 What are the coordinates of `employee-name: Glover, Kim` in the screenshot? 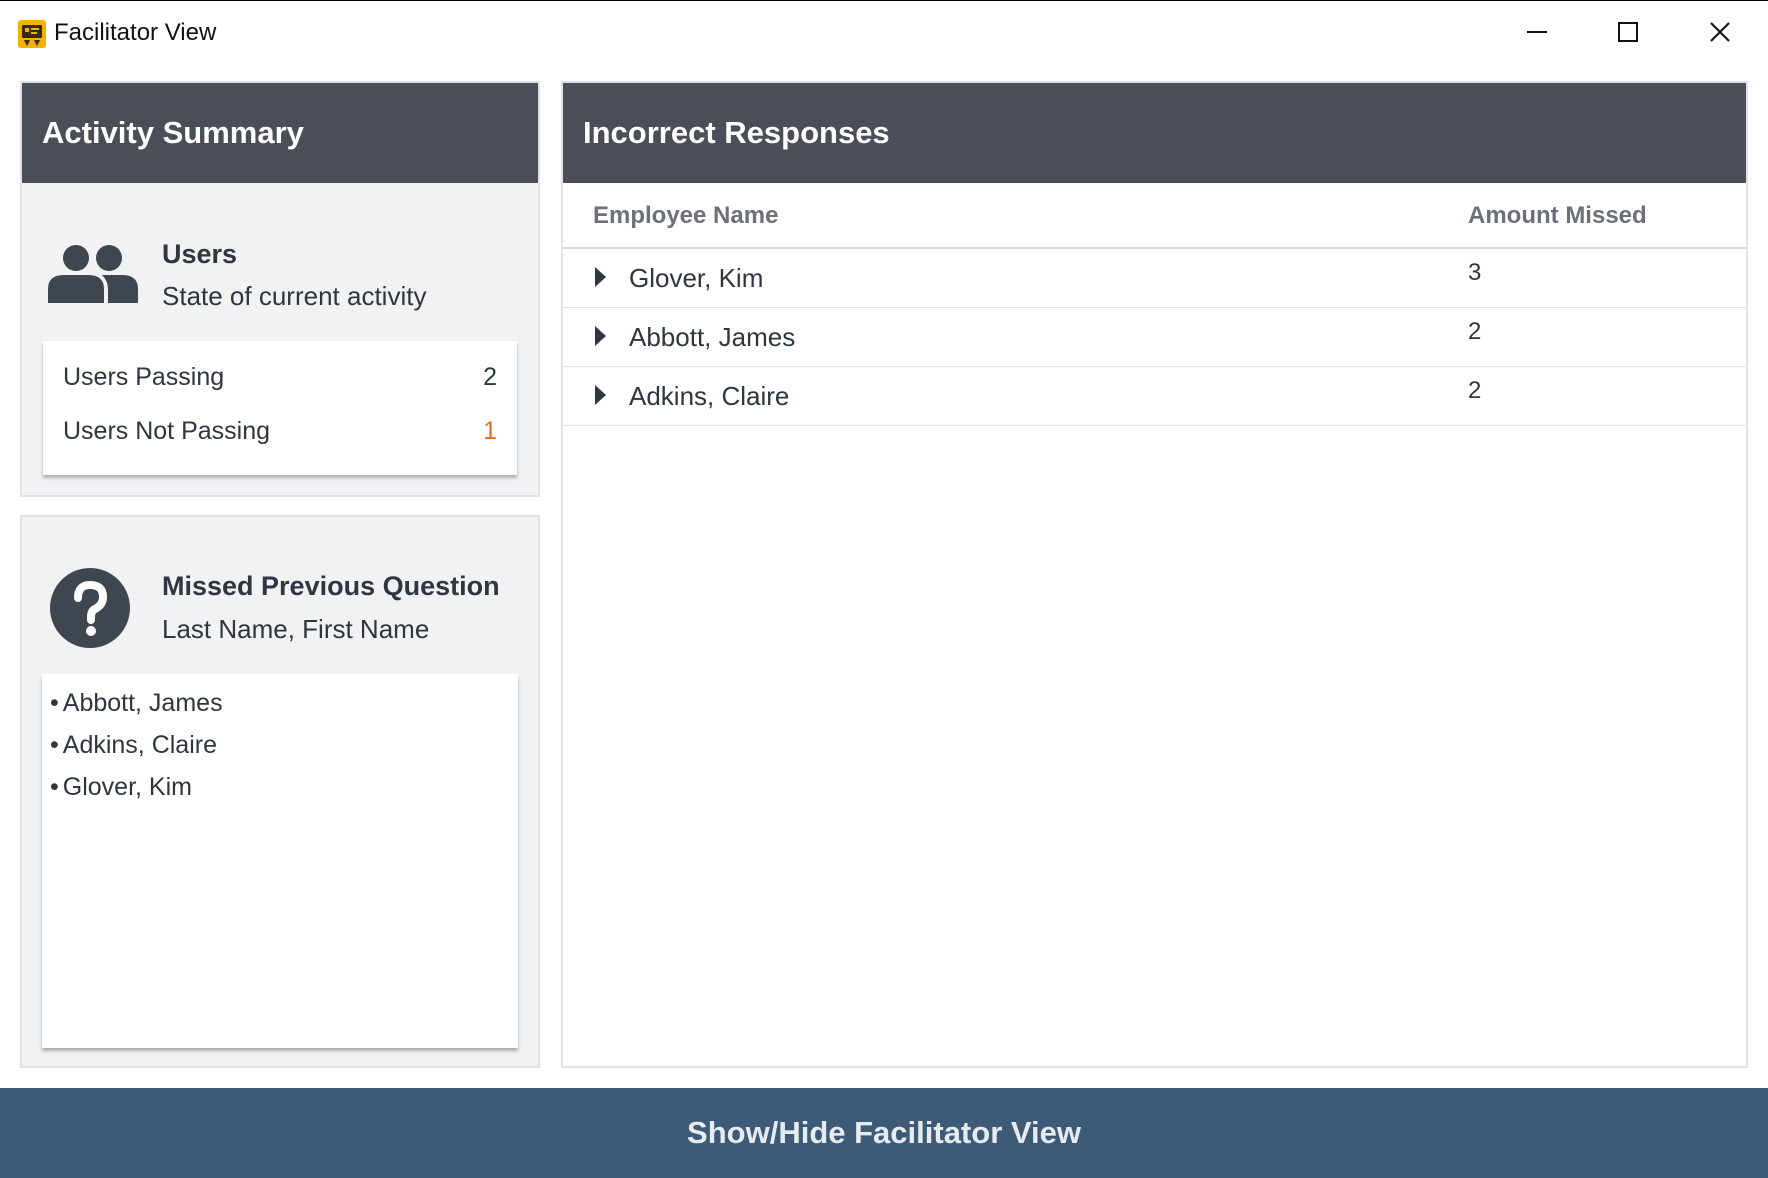 It's located at (696, 278).